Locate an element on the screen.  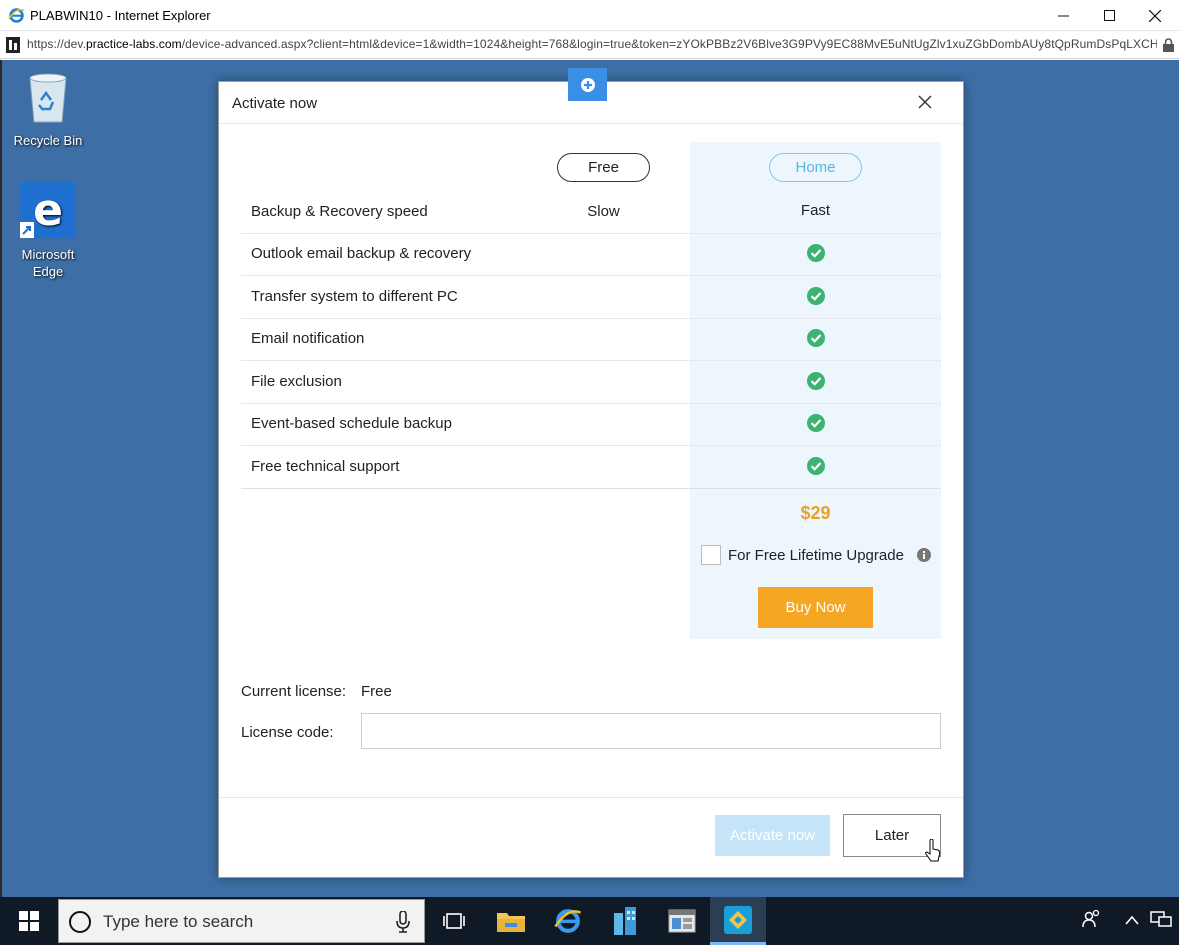
feature-row: Outlook email backup & recovery is located at coordinates (591, 255).